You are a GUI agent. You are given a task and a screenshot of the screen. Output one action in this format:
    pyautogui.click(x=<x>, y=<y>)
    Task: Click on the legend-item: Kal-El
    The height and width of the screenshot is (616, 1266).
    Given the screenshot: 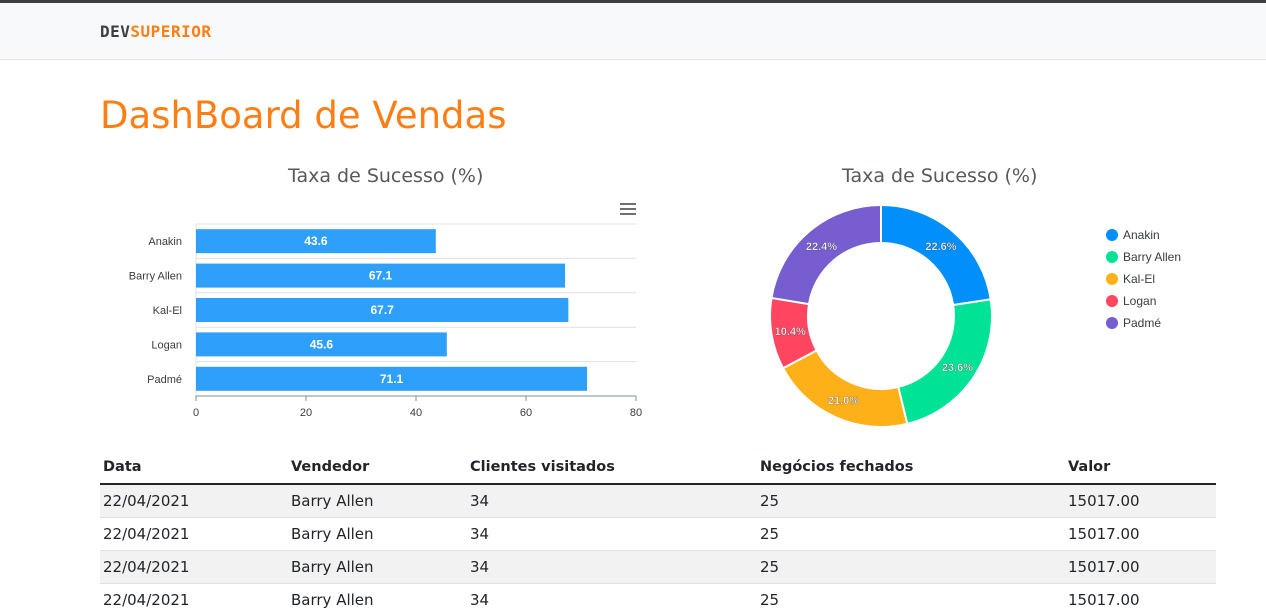 What is the action you would take?
    pyautogui.click(x=1143, y=279)
    